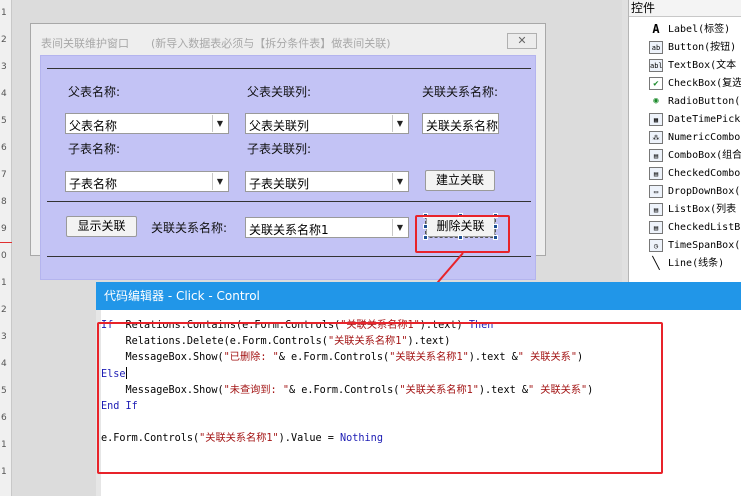 This screenshot has width=741, height=496. Describe the element at coordinates (656, 191) in the screenshot. I see `dropdownbox-icon: ▭` at that location.